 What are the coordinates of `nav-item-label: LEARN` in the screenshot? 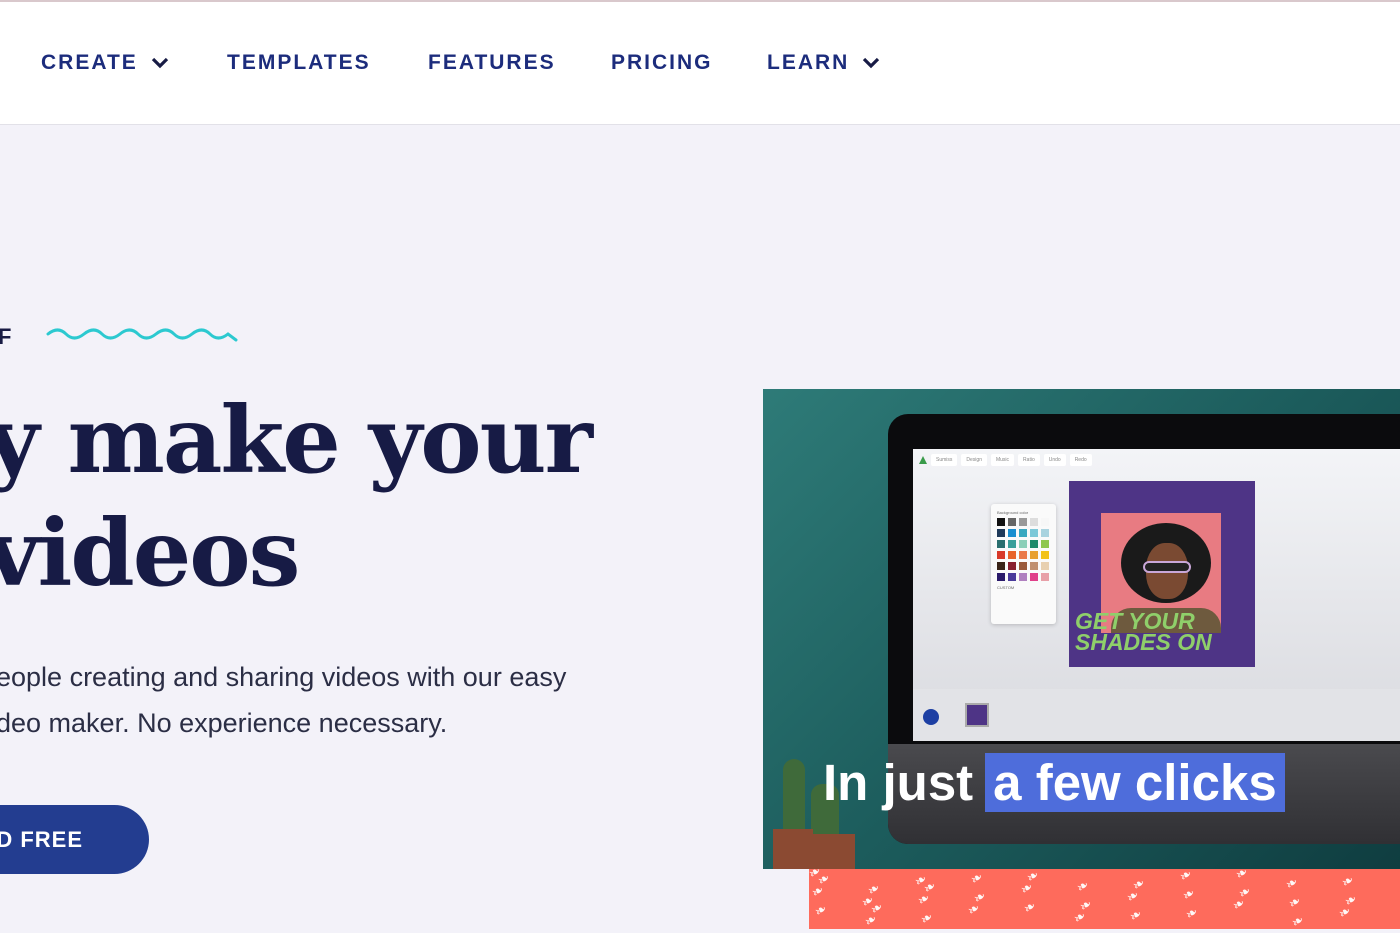 It's located at (808, 62).